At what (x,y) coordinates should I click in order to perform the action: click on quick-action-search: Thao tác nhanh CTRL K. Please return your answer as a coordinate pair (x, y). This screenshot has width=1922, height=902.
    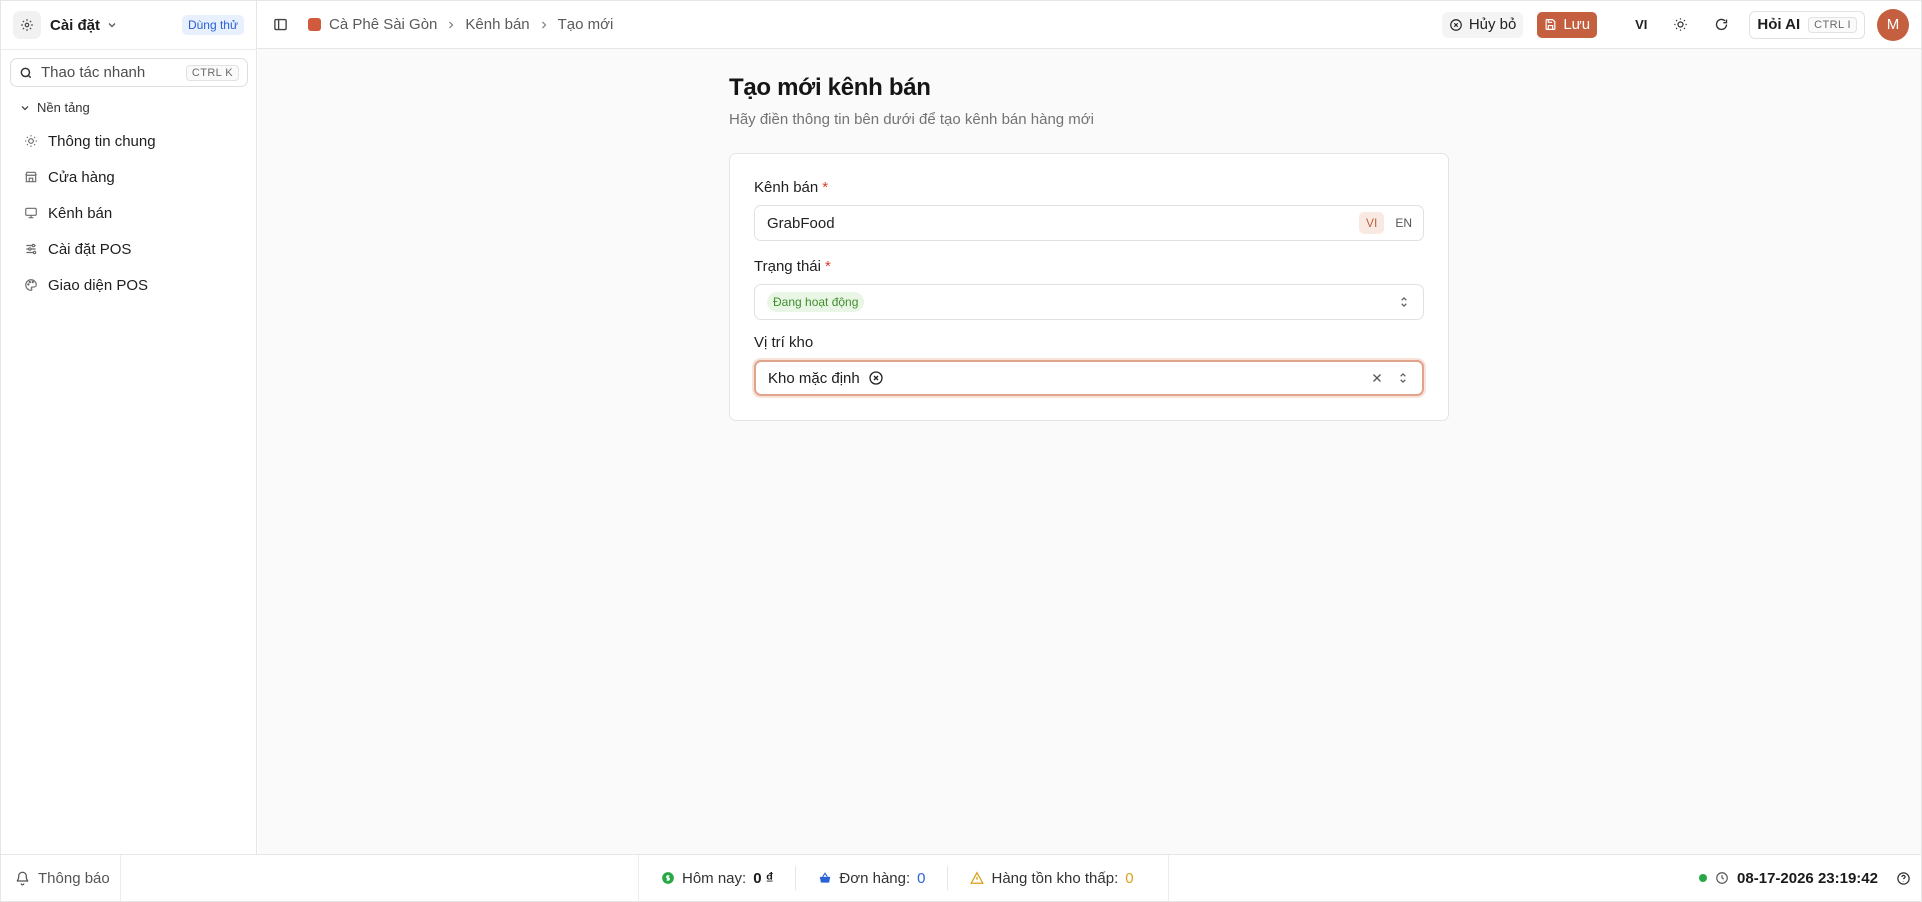
    Looking at the image, I should click on (129, 72).